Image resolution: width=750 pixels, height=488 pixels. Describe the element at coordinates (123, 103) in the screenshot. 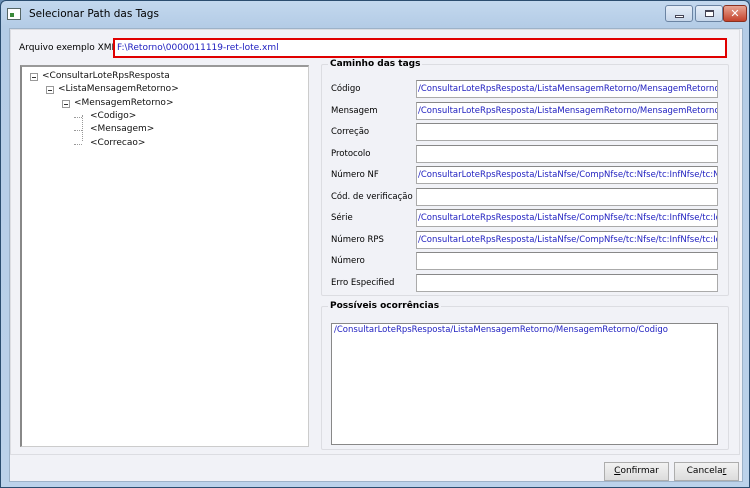

I see `tree-node: <MensagemRetorno>` at that location.